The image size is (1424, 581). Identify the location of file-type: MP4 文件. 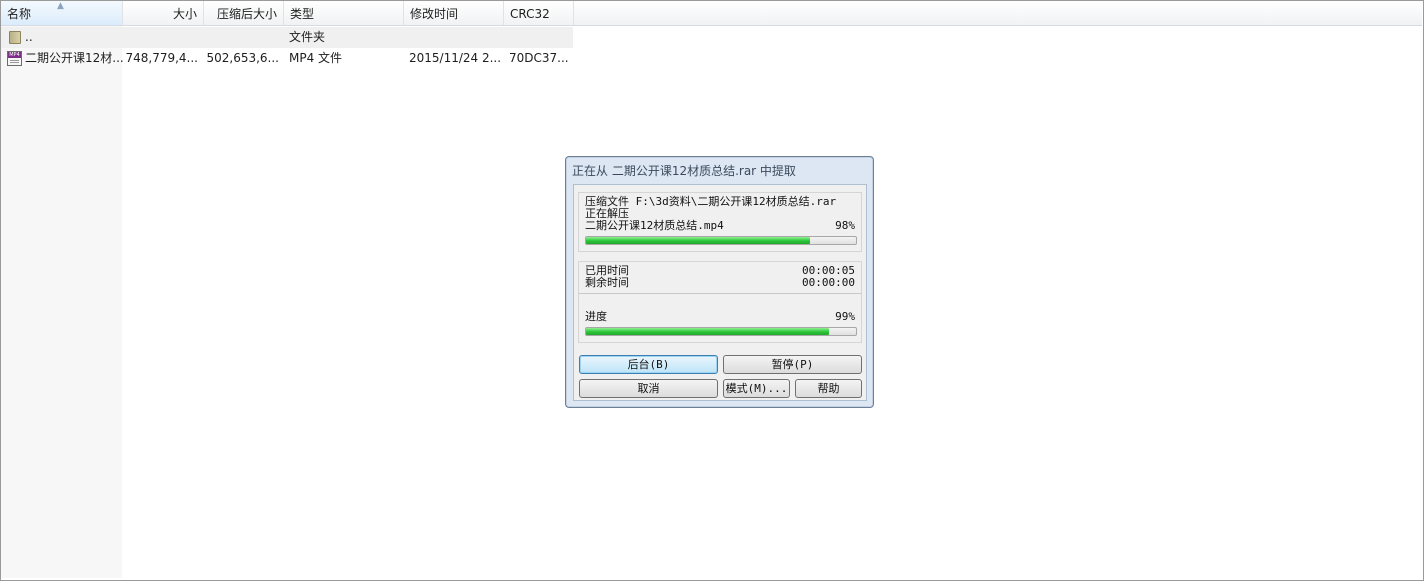
(316, 58).